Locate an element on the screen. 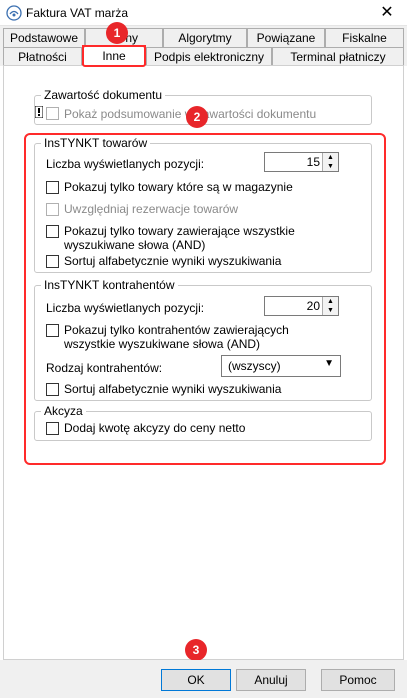 The height and width of the screenshot is (698, 407). annotation-badge-1: 1 is located at coordinates (117, 33).